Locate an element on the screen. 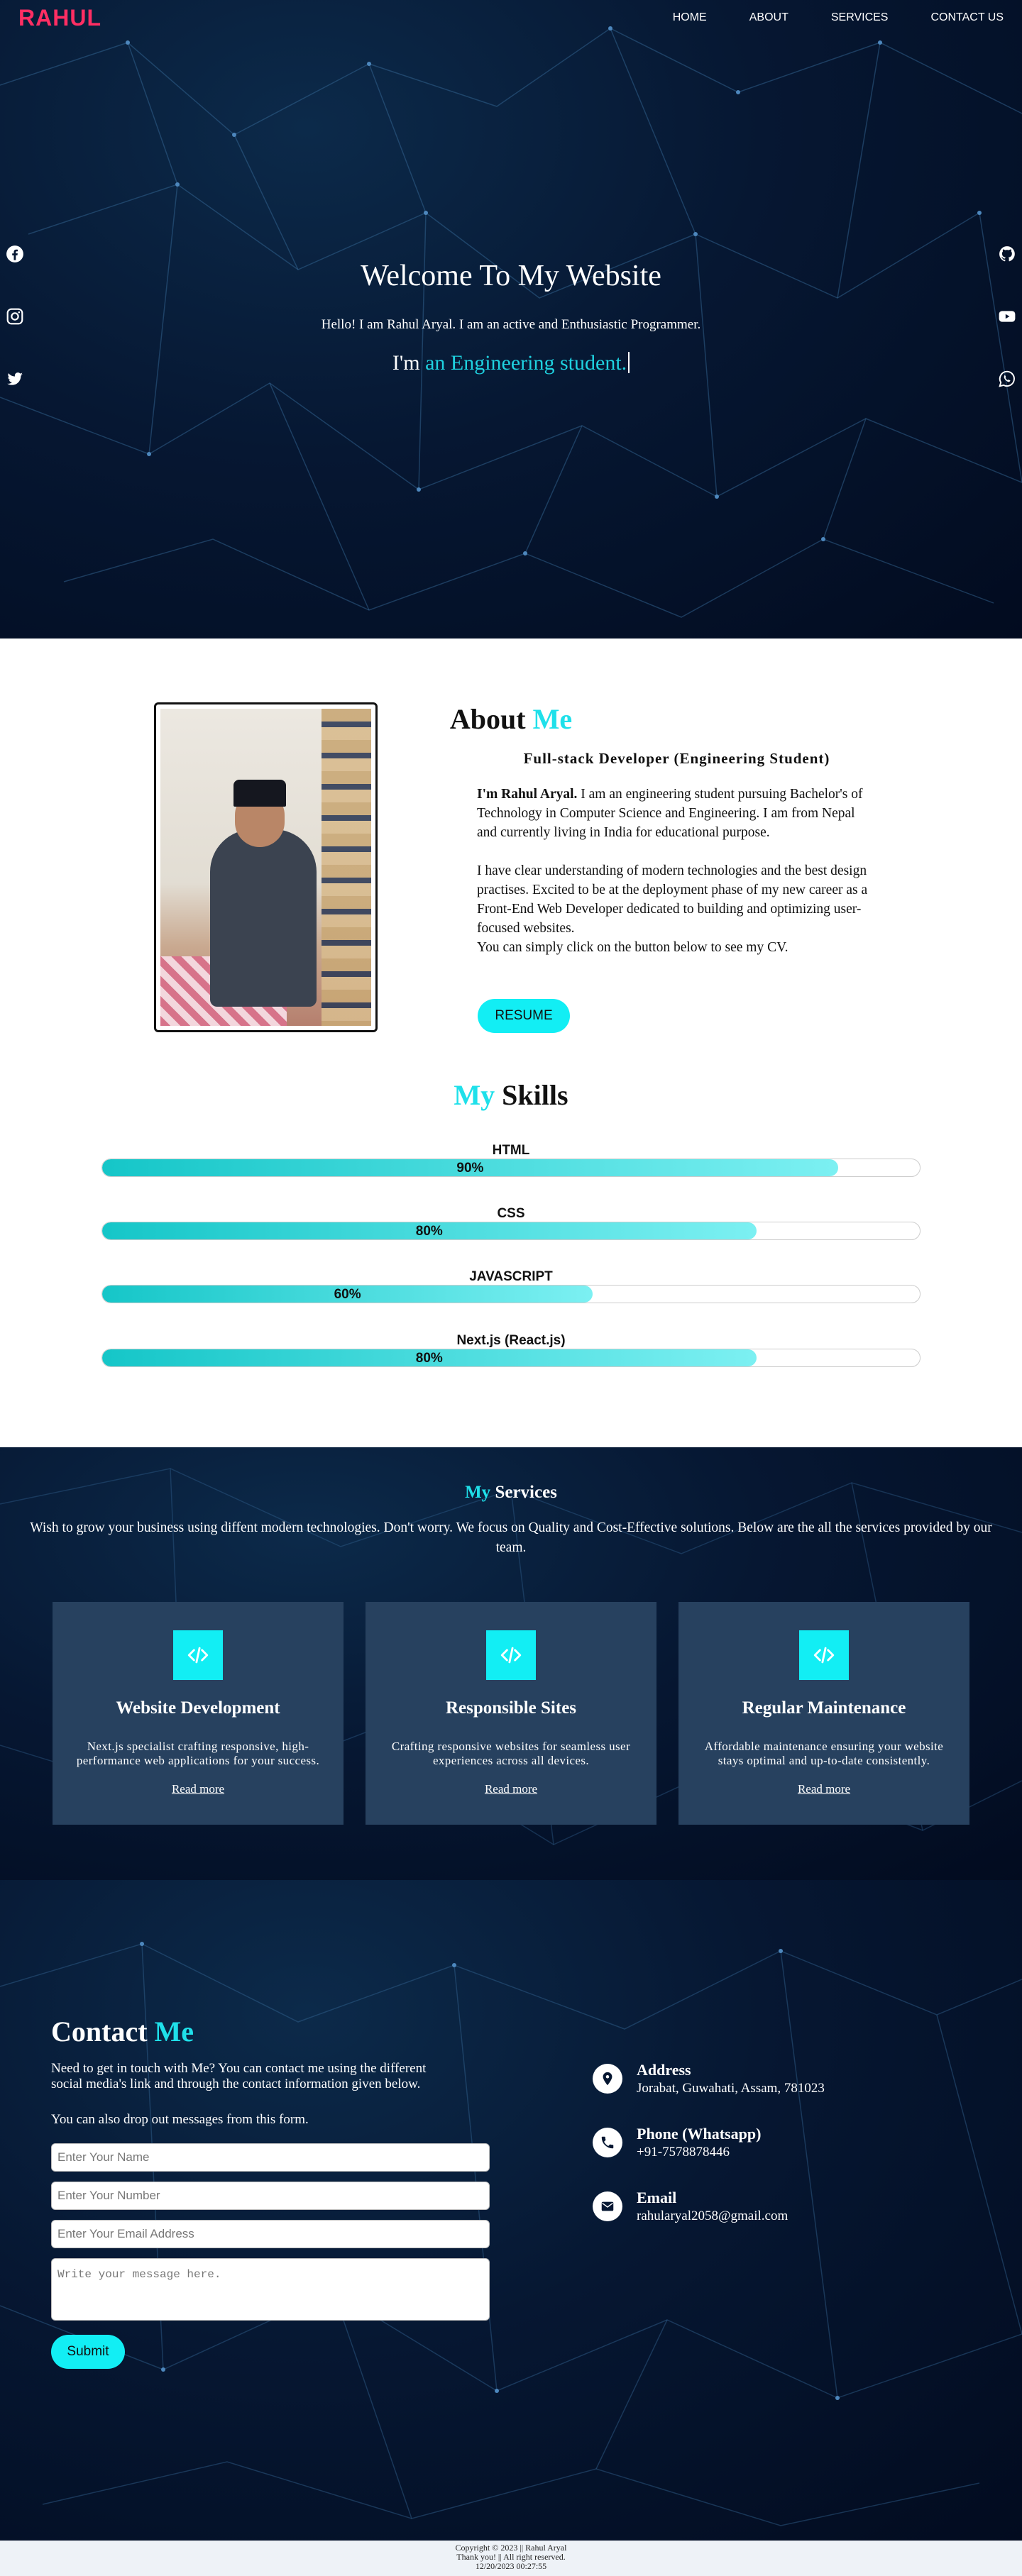  skill-css: CSS 80% is located at coordinates (511, 1223).